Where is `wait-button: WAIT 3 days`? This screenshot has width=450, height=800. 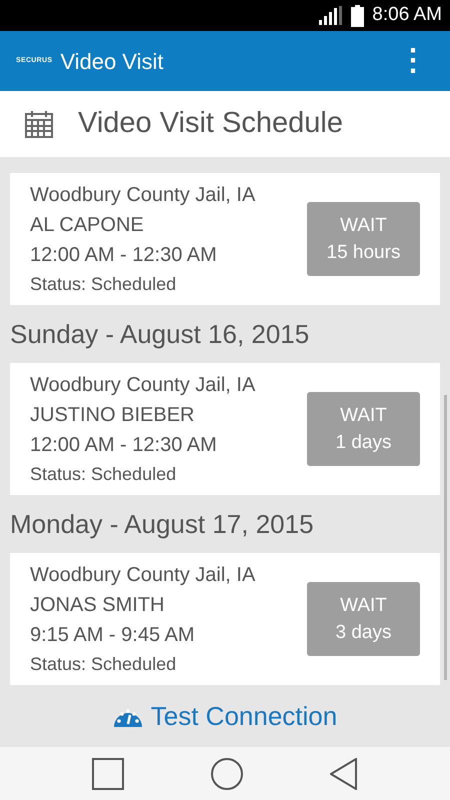 wait-button: WAIT 3 days is located at coordinates (363, 619).